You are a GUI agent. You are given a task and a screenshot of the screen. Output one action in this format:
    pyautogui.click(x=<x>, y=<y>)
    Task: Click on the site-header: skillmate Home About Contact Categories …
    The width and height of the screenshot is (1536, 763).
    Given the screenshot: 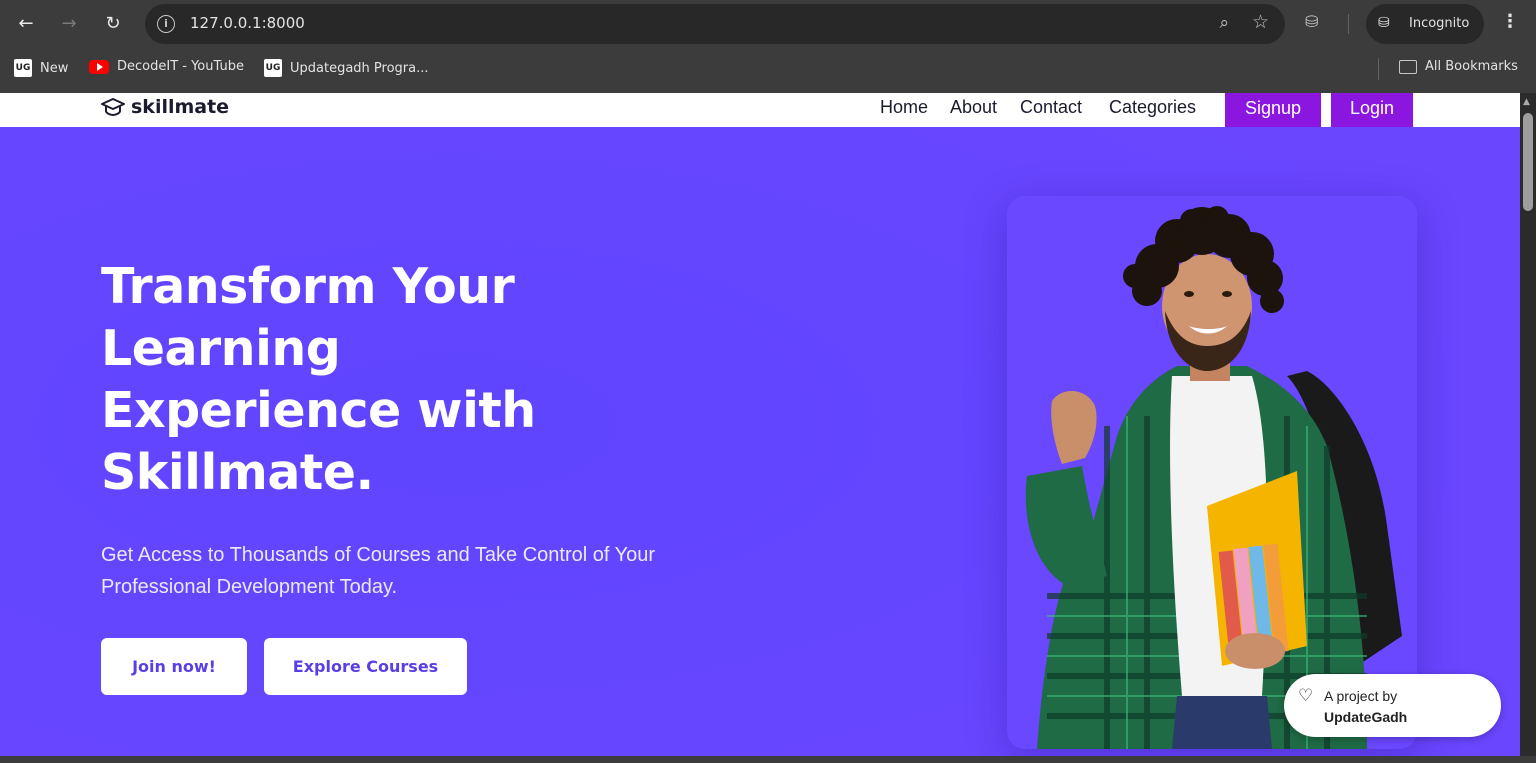 What is the action you would take?
    pyautogui.click(x=760, y=110)
    